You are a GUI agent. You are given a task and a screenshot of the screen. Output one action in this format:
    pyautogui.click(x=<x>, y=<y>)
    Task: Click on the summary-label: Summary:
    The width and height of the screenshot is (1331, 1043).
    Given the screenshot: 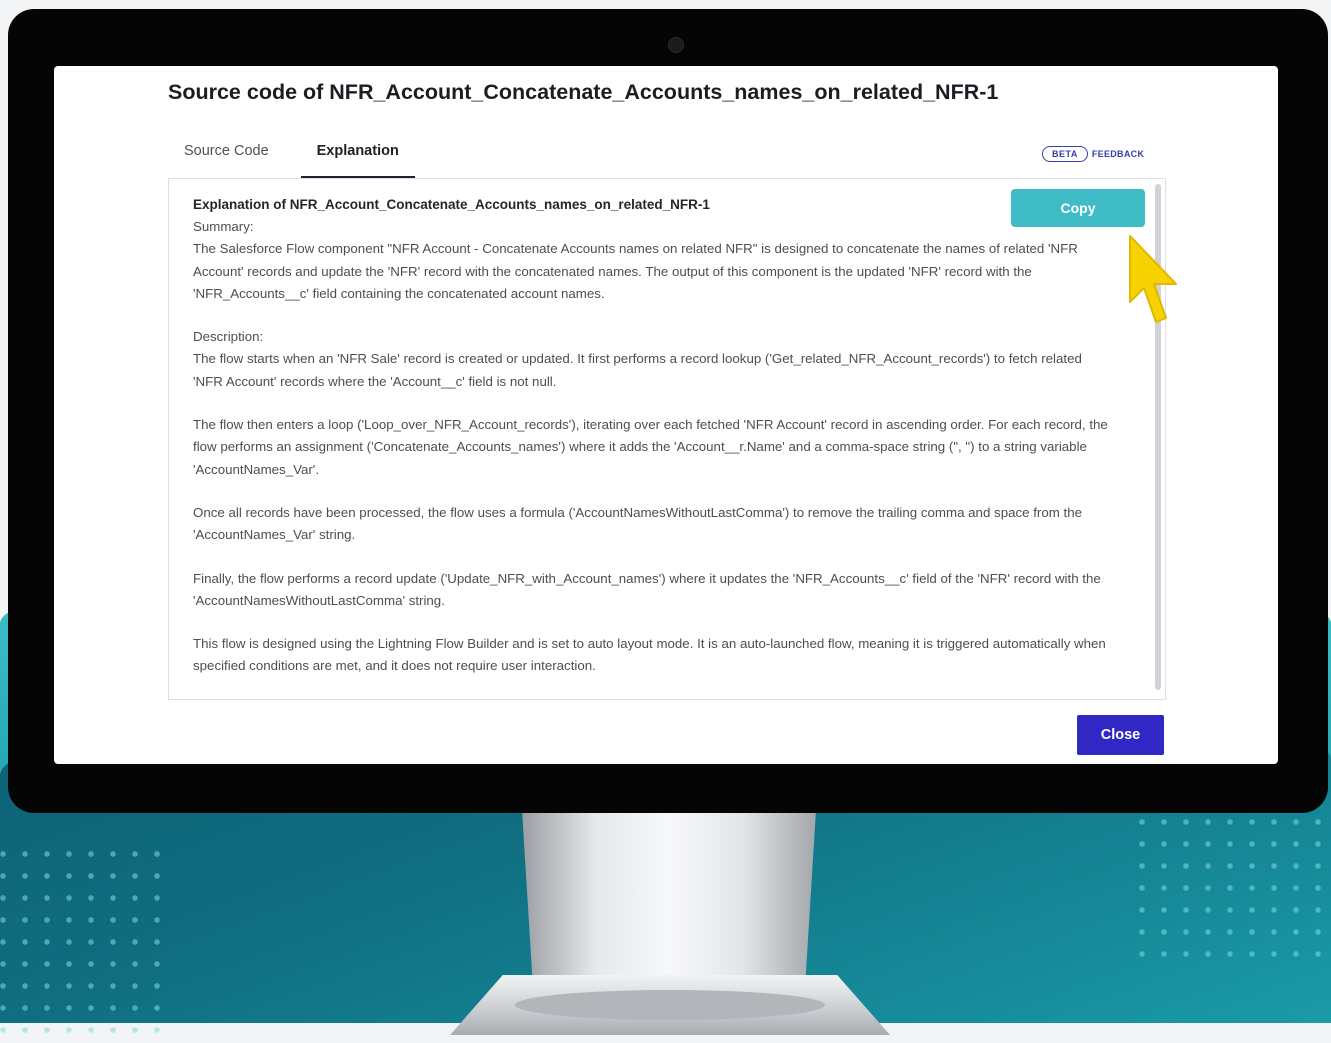 What is the action you would take?
    pyautogui.click(x=223, y=226)
    